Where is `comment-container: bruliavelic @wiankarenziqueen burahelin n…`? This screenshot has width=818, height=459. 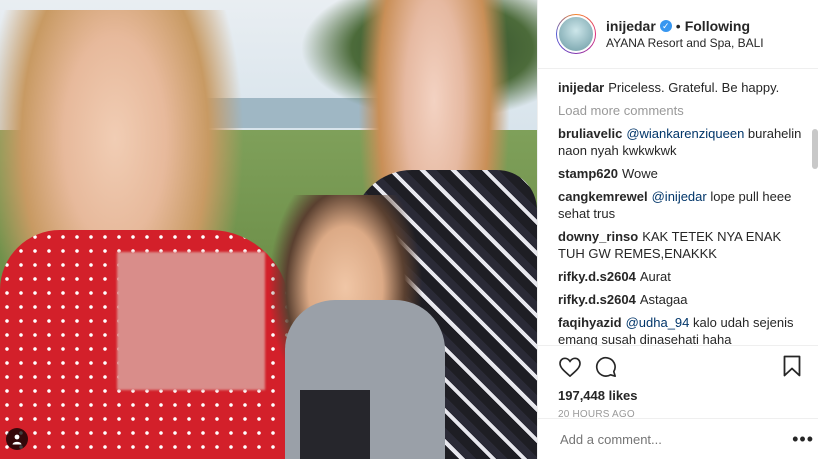 comment-container: bruliavelic @wiankarenziqueen burahelin n… is located at coordinates (683, 235).